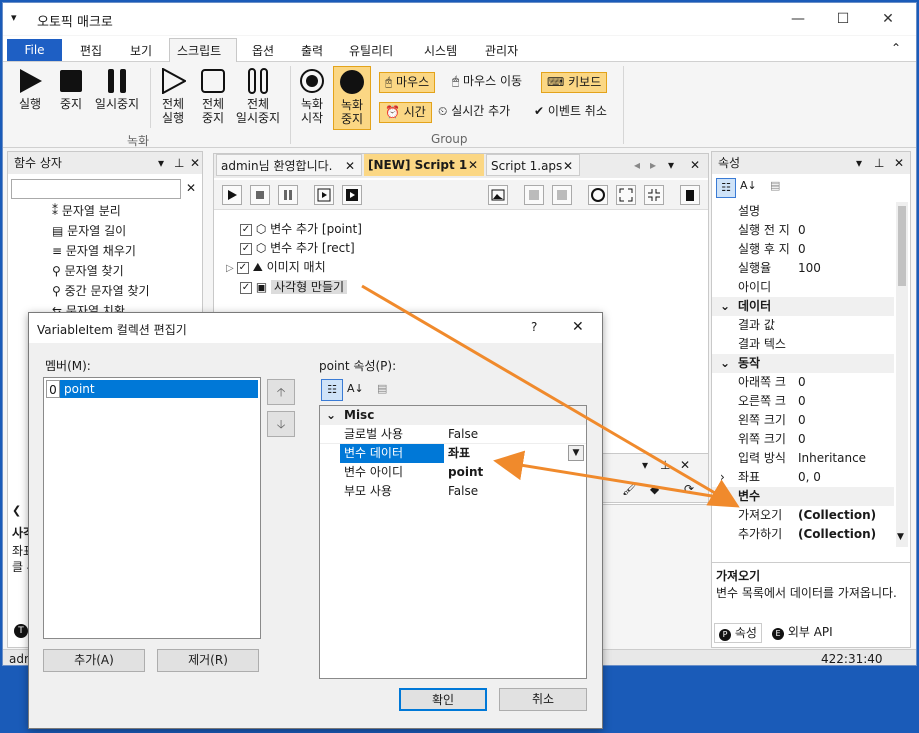 The height and width of the screenshot is (733, 919). Describe the element at coordinates (803, 325) in the screenshot. I see `property-row: 결과 값` at that location.